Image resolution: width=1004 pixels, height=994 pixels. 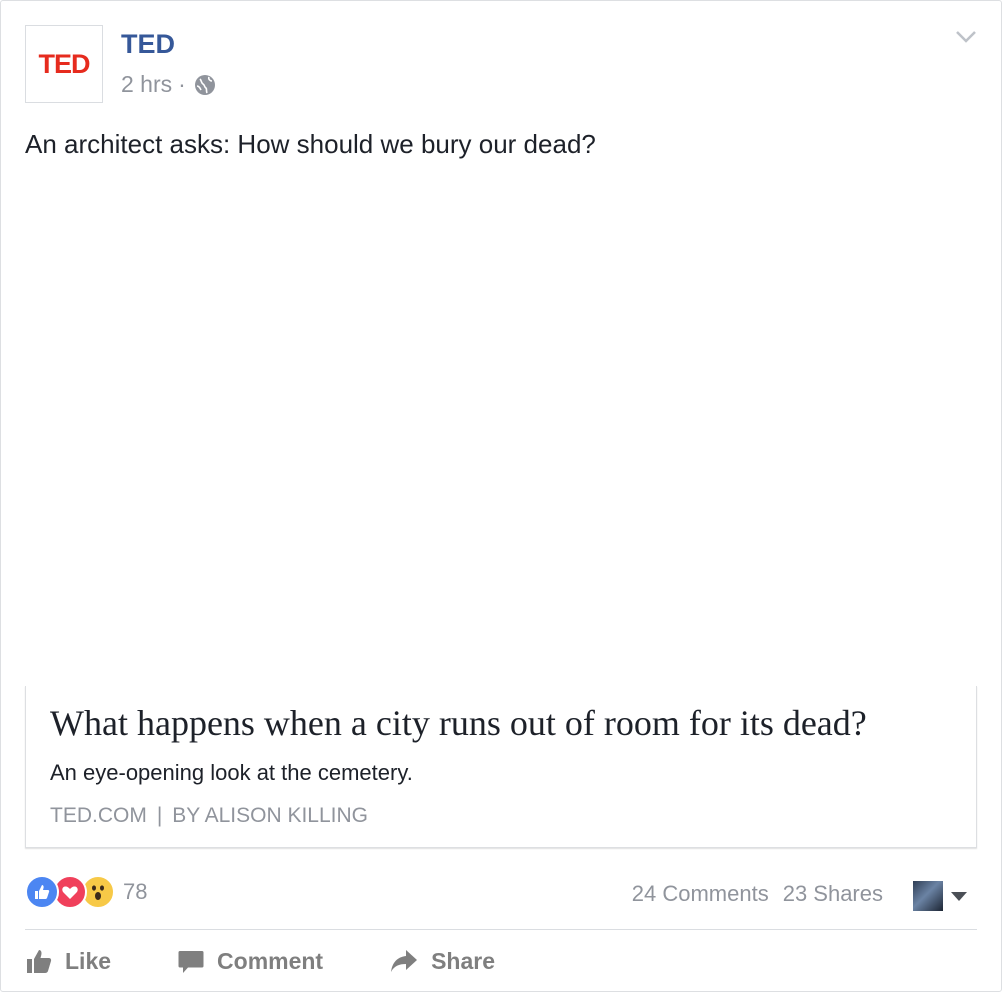 I want to click on comment-label: Comment, so click(x=270, y=960).